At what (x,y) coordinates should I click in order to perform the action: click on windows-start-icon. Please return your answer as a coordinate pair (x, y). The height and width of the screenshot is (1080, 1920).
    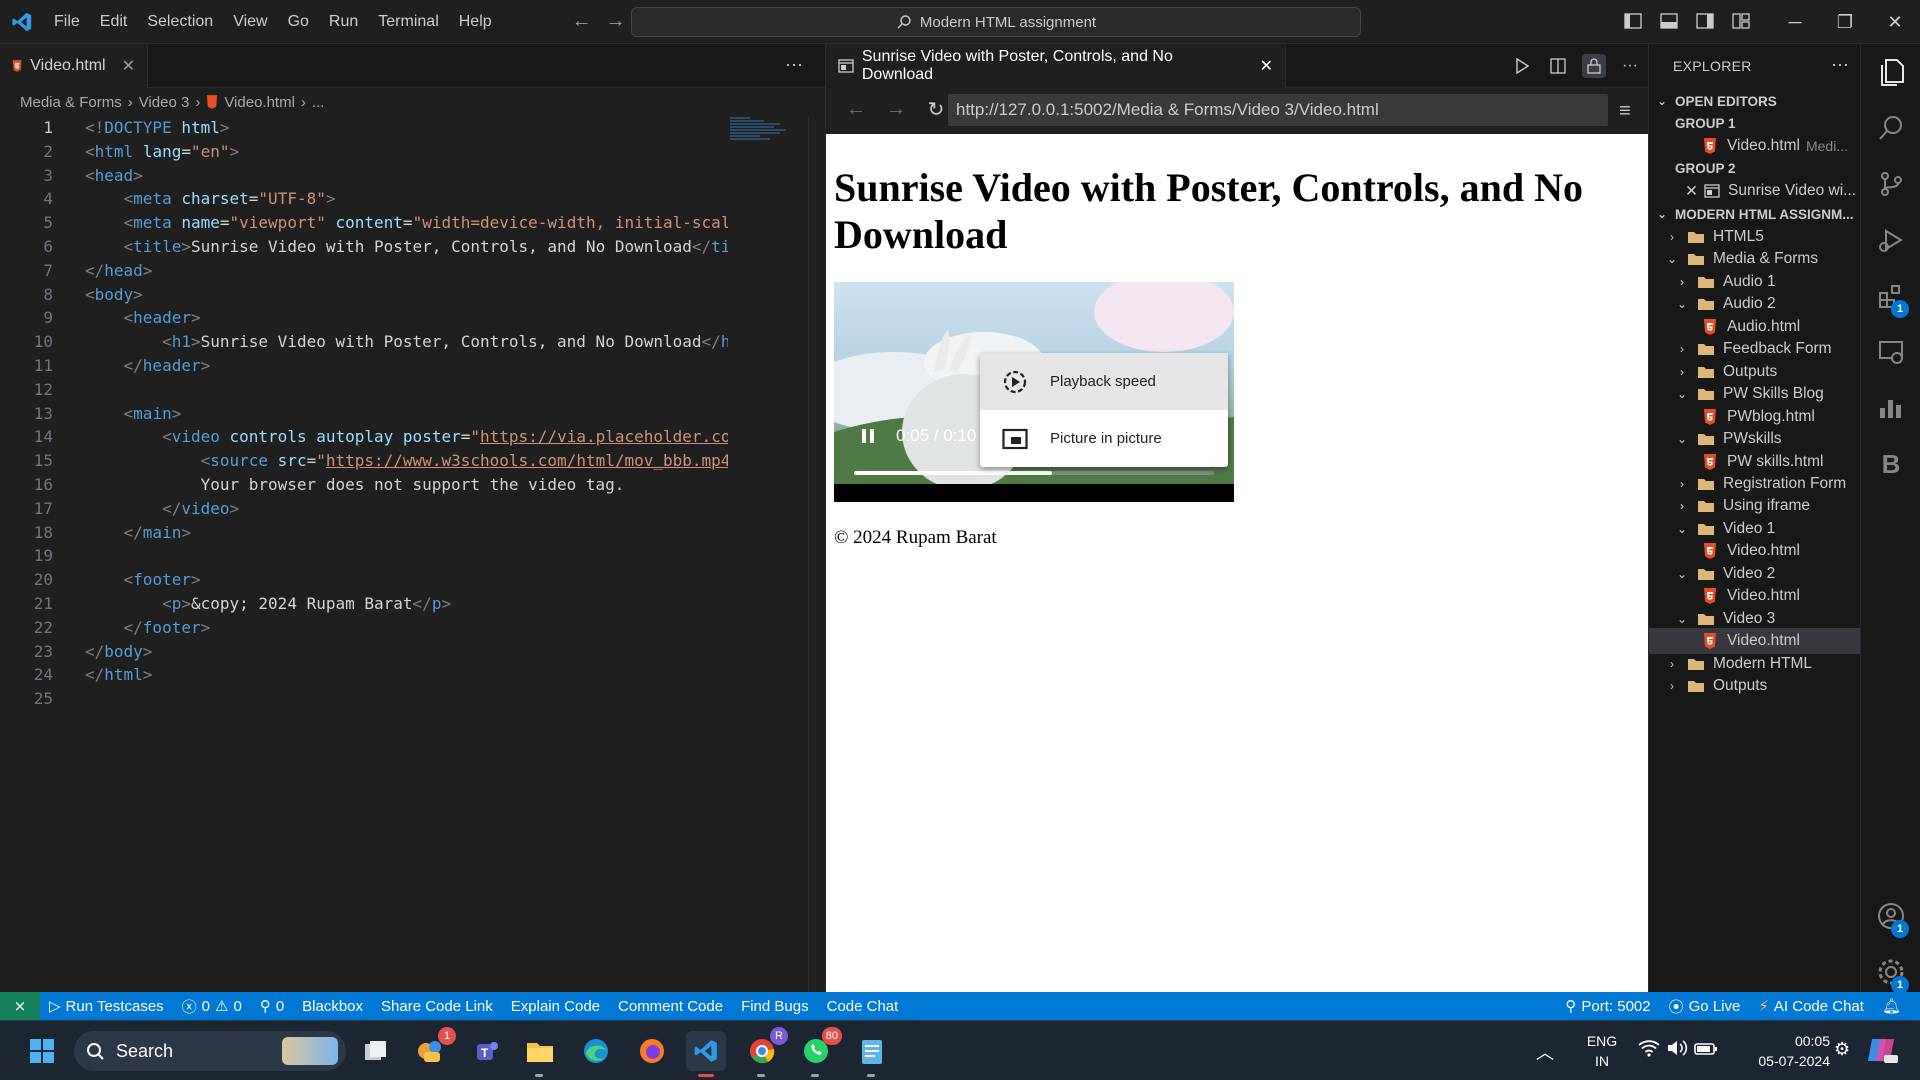
    Looking at the image, I should click on (42, 1051).